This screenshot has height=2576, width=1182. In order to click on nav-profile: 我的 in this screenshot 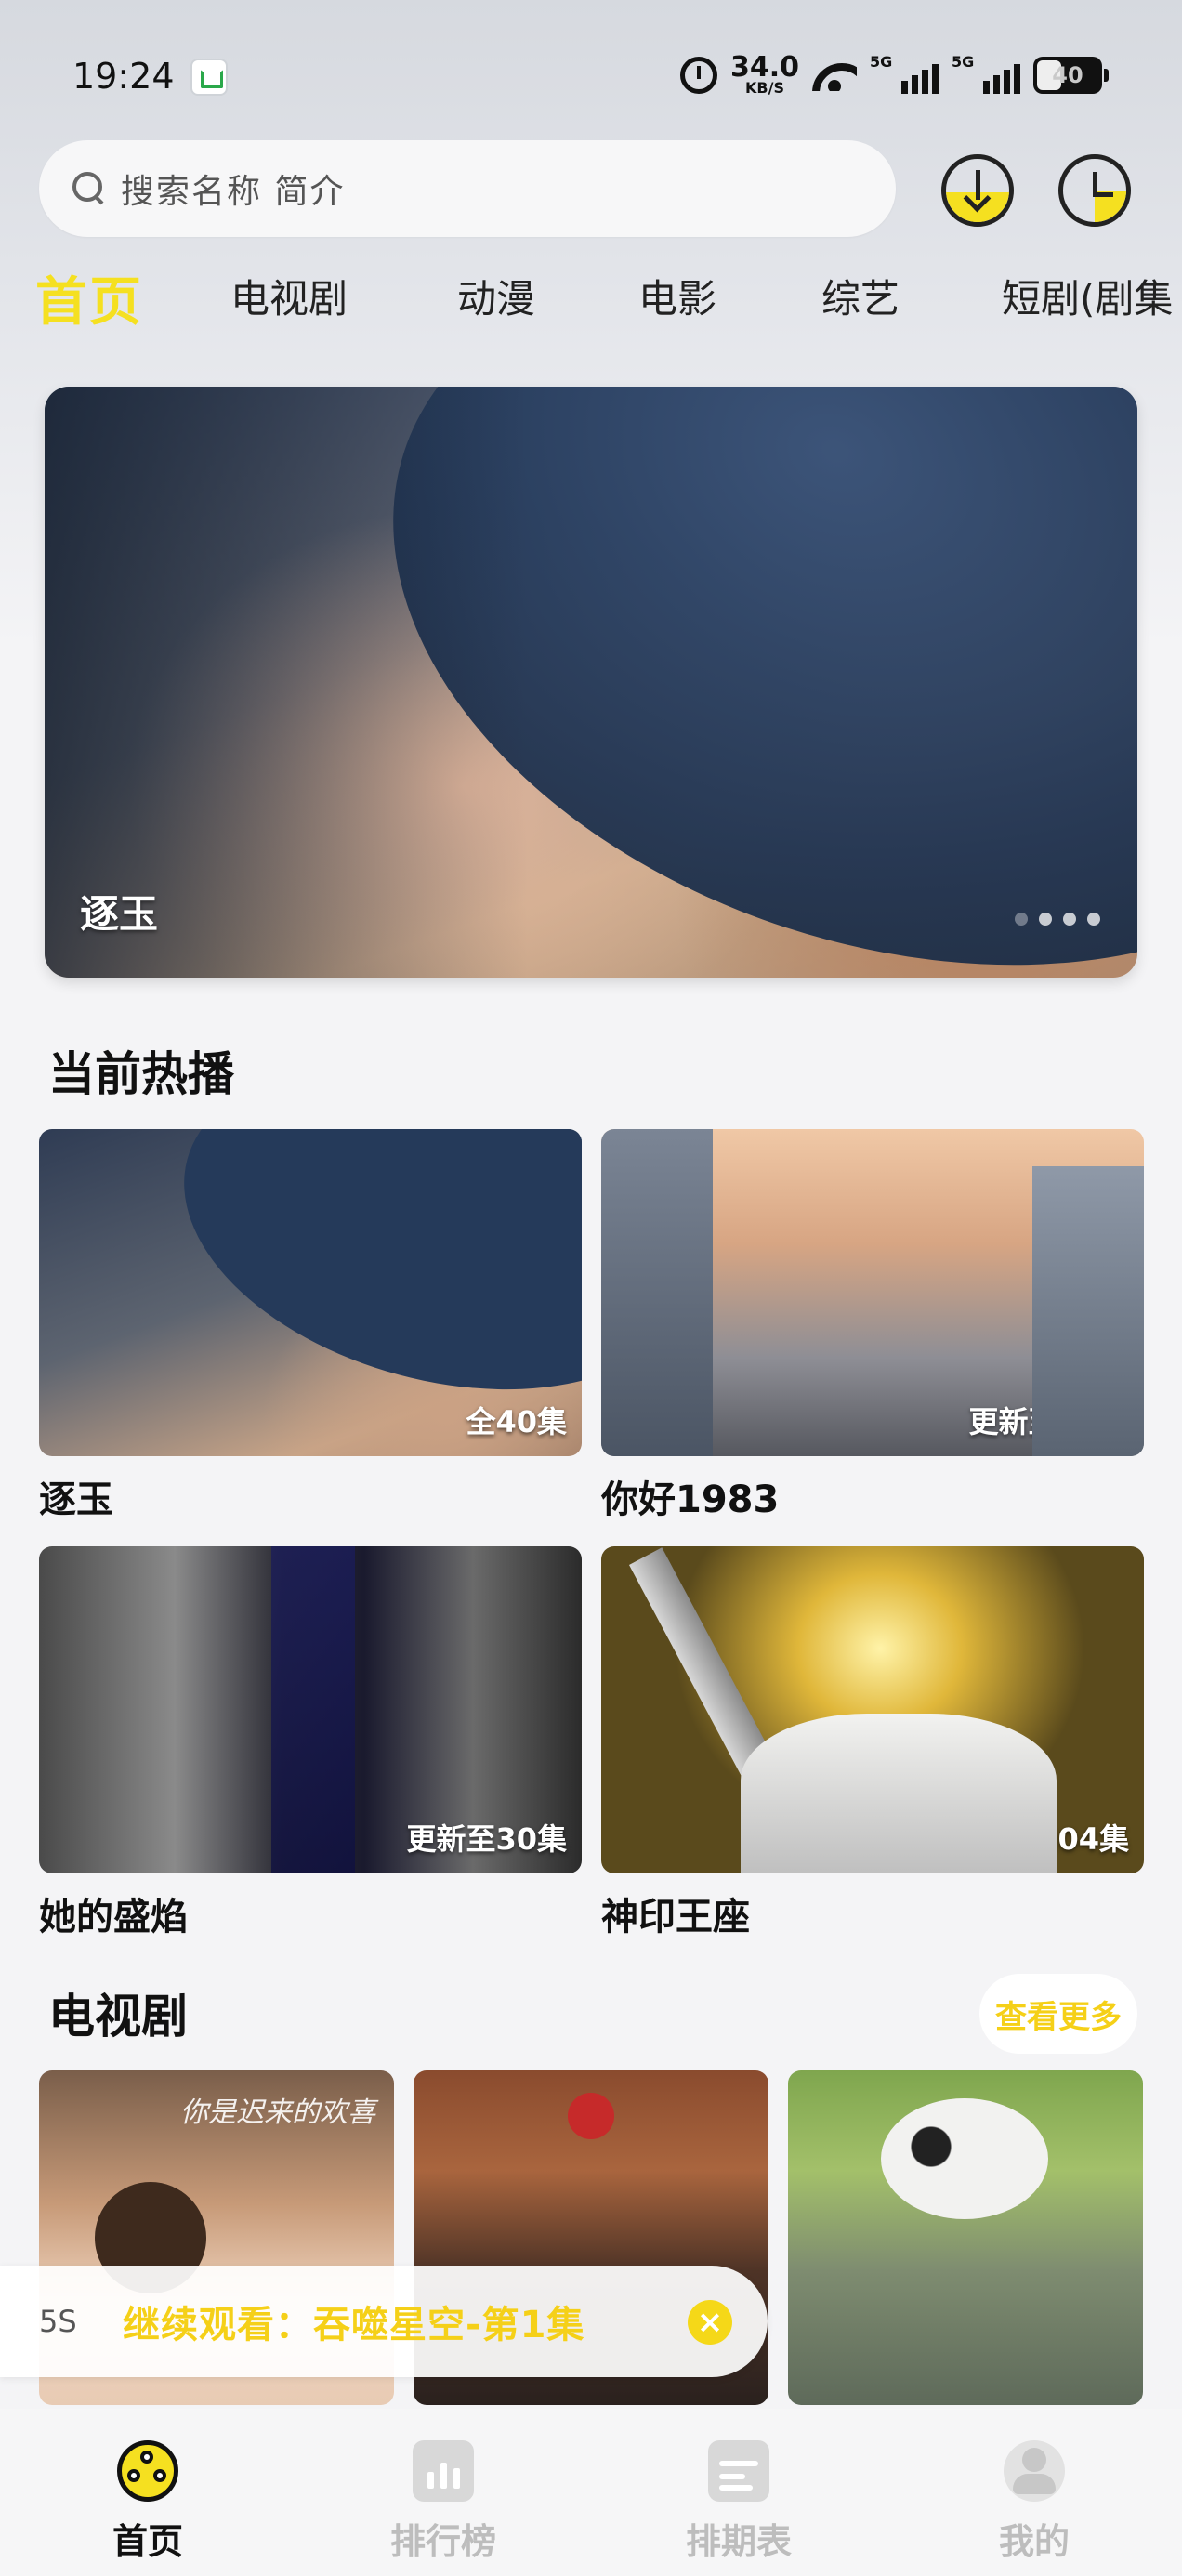, I will do `click(1034, 2492)`.